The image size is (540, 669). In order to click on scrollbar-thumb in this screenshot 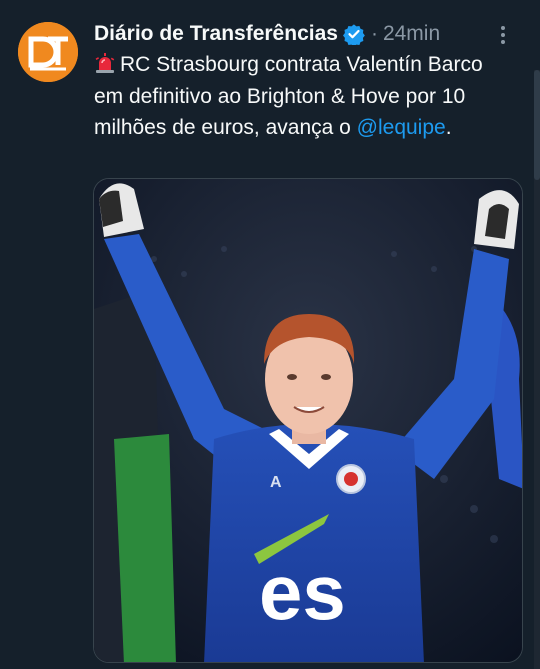, I will do `click(537, 125)`.